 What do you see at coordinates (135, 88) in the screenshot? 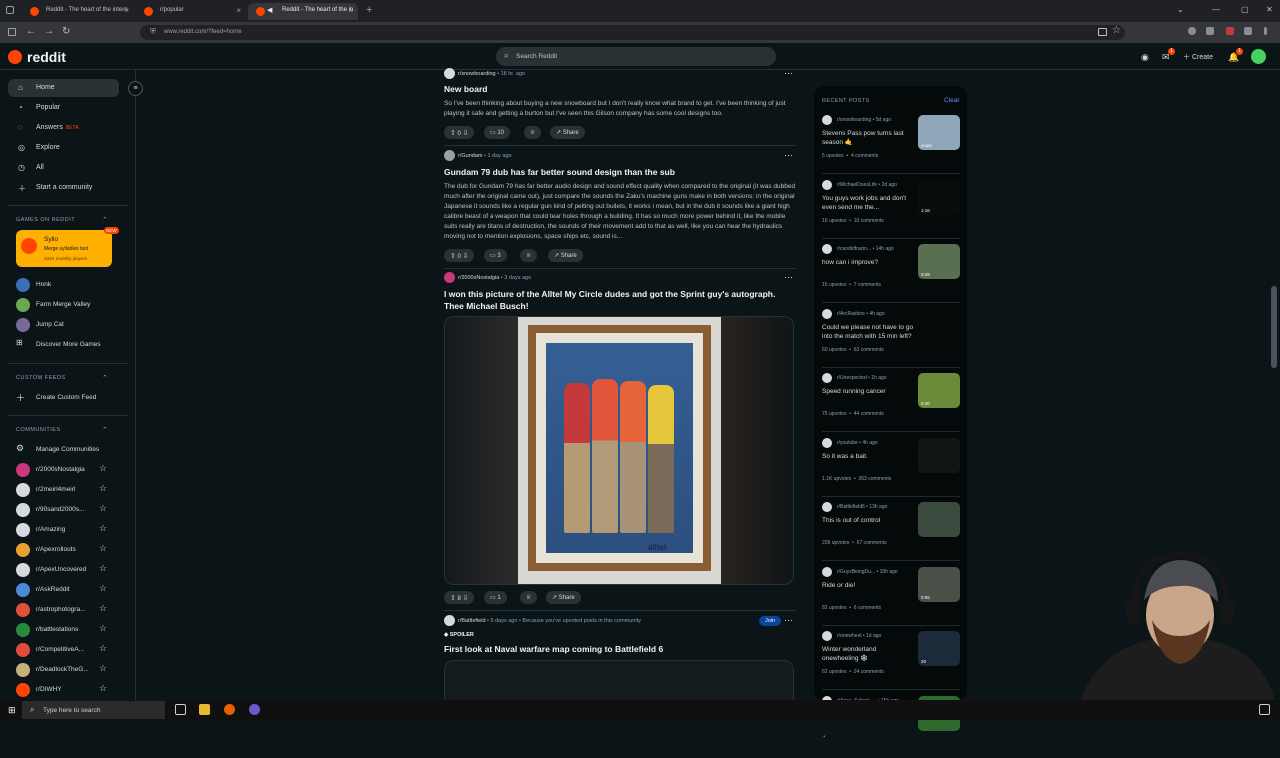
I see `collapse-sidebar-button: ≡` at bounding box center [135, 88].